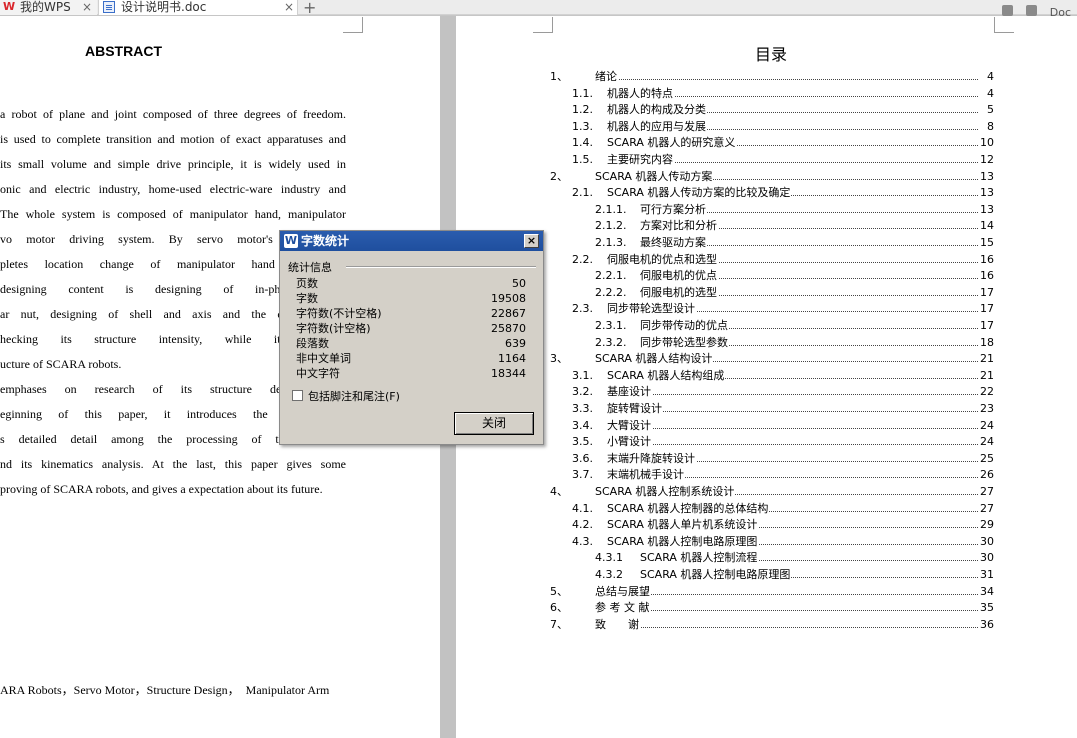 The width and height of the screenshot is (1077, 738). What do you see at coordinates (772, 608) in the screenshot?
I see `toc-entry: 6、 参 考 文 献 35` at bounding box center [772, 608].